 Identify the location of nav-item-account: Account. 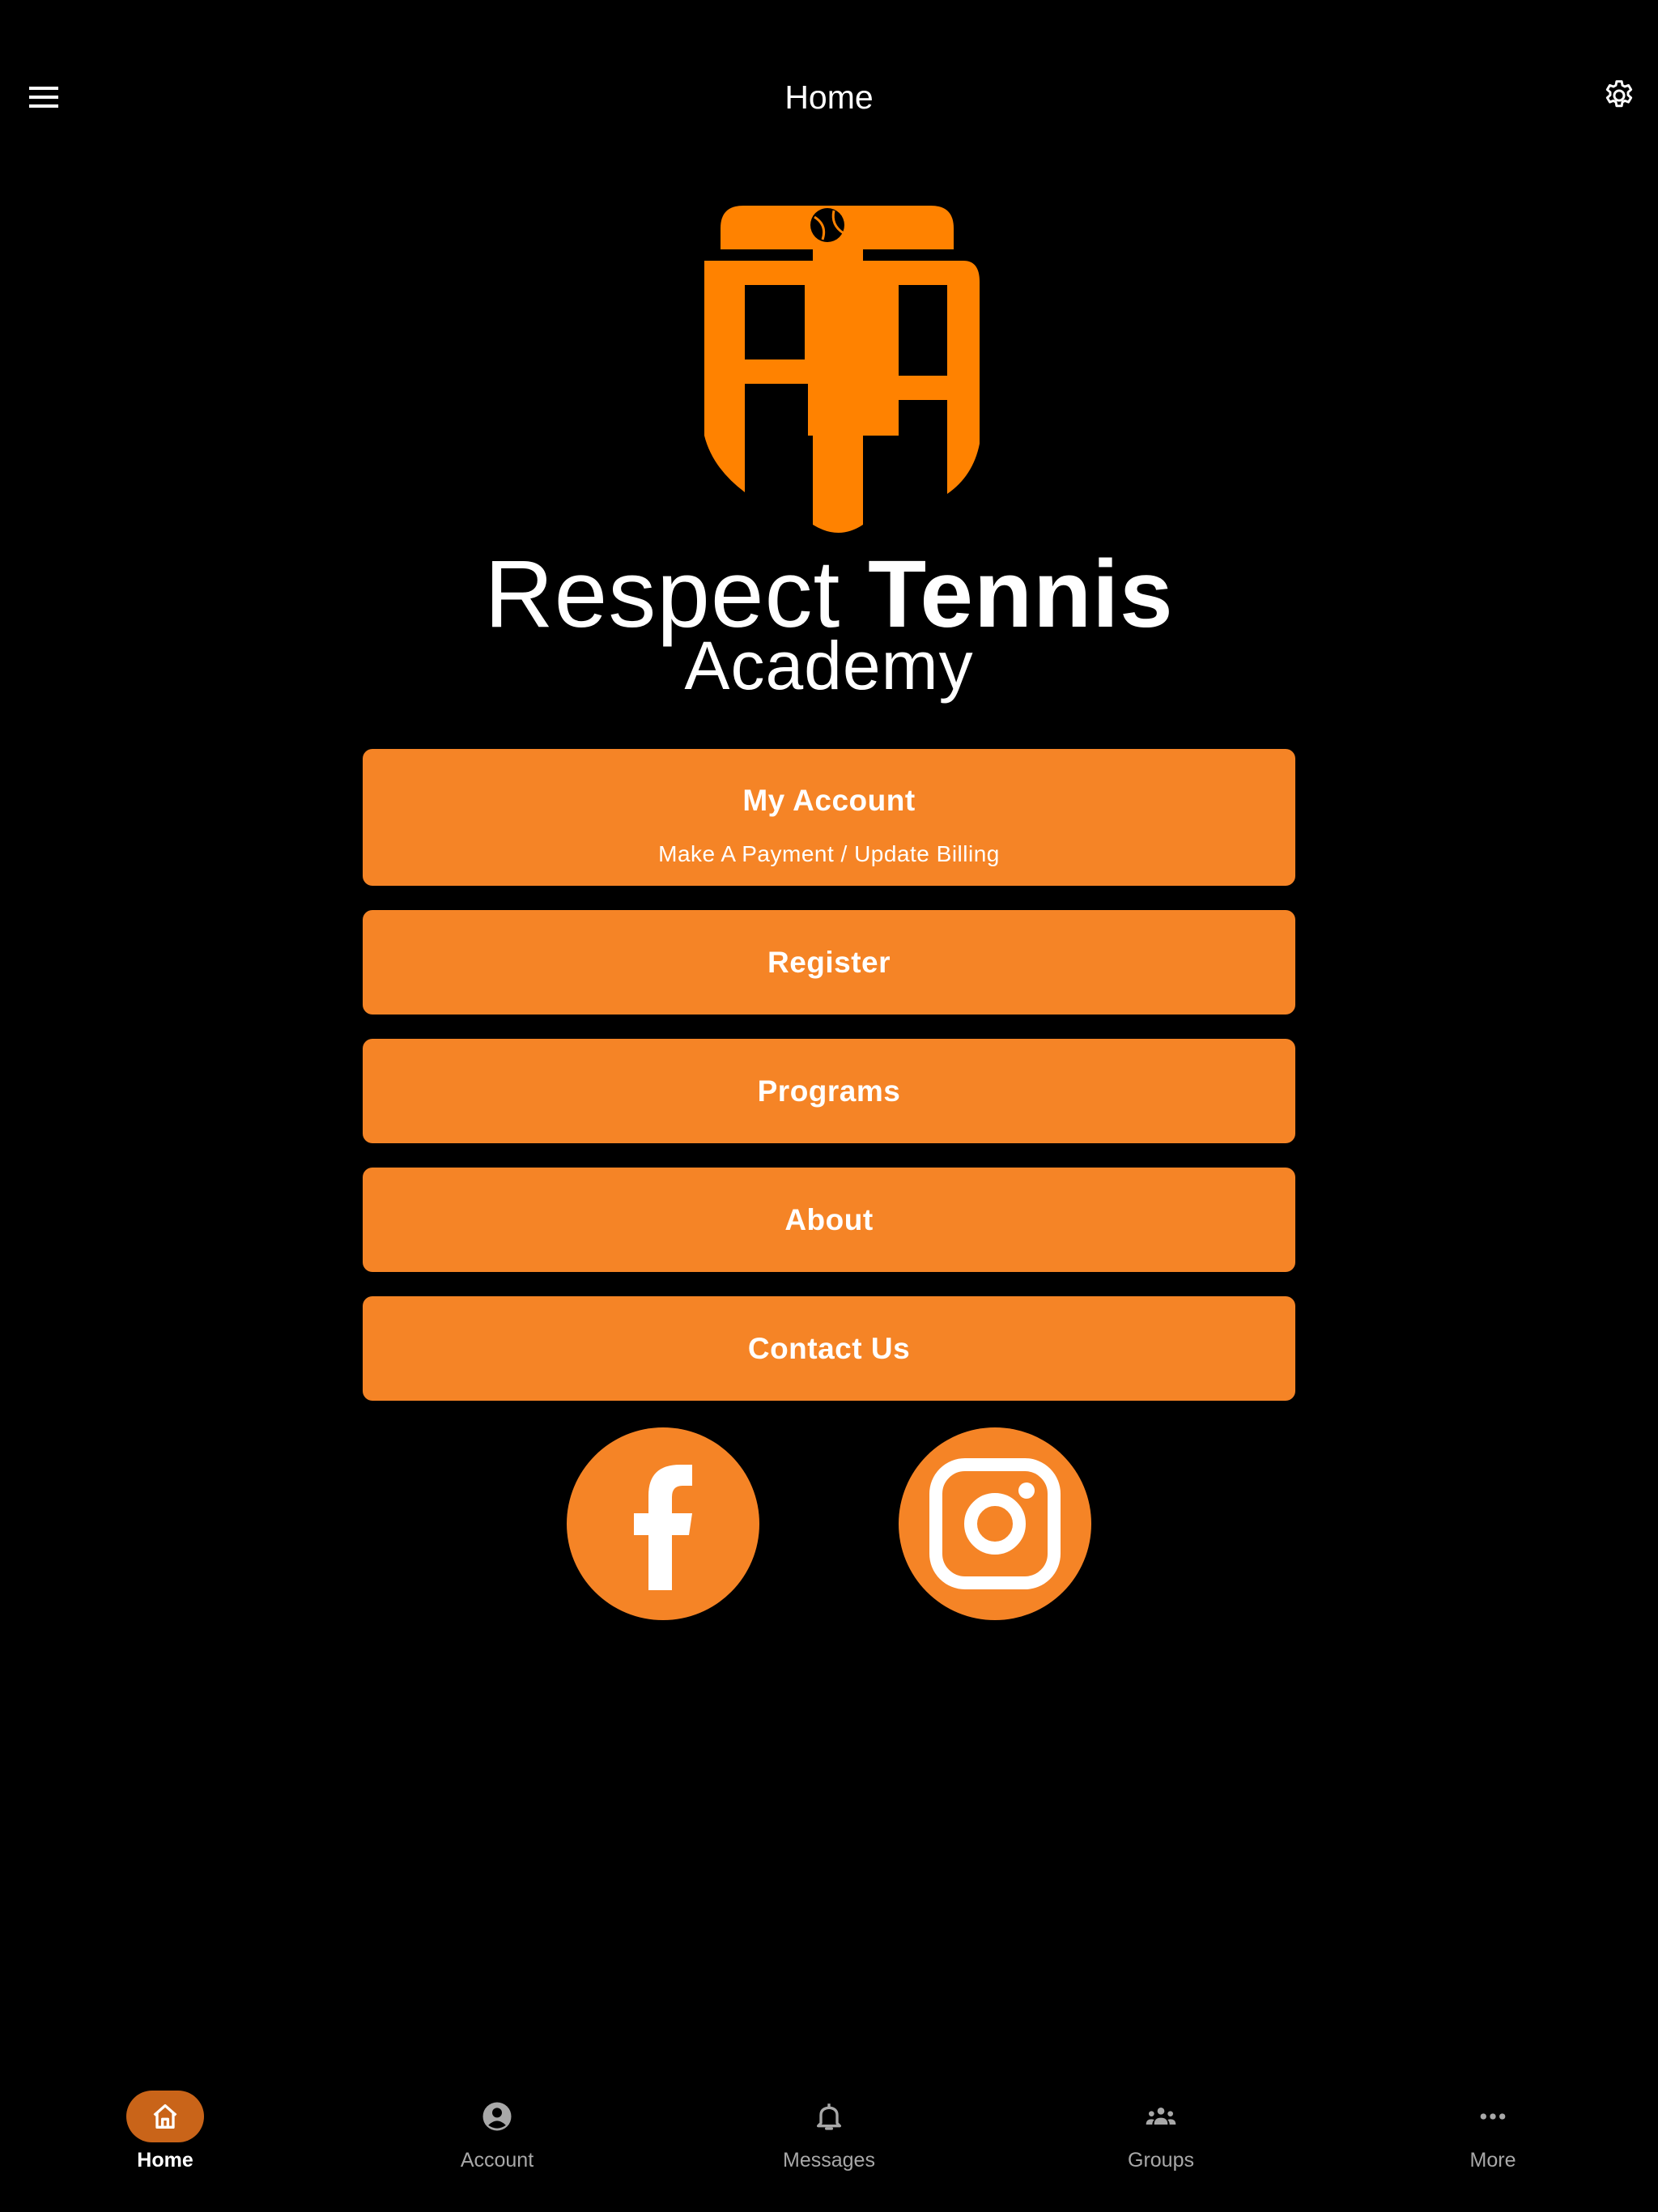
(497, 2133).